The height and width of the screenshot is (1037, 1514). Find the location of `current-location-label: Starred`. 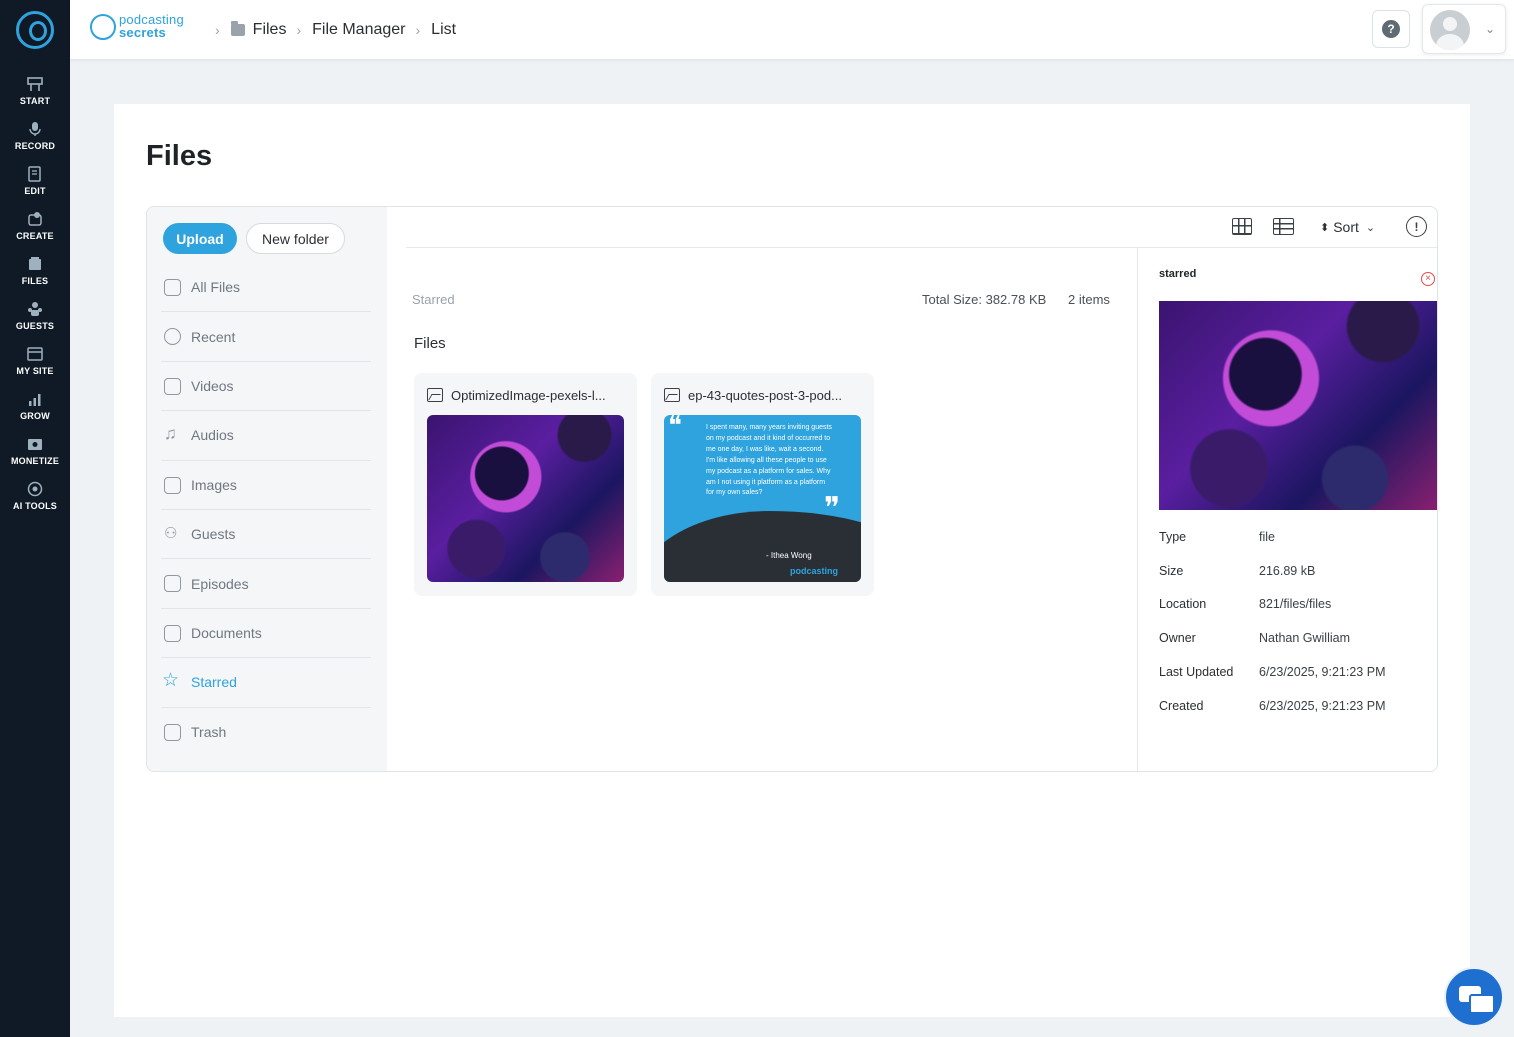

current-location-label: Starred is located at coordinates (433, 299).